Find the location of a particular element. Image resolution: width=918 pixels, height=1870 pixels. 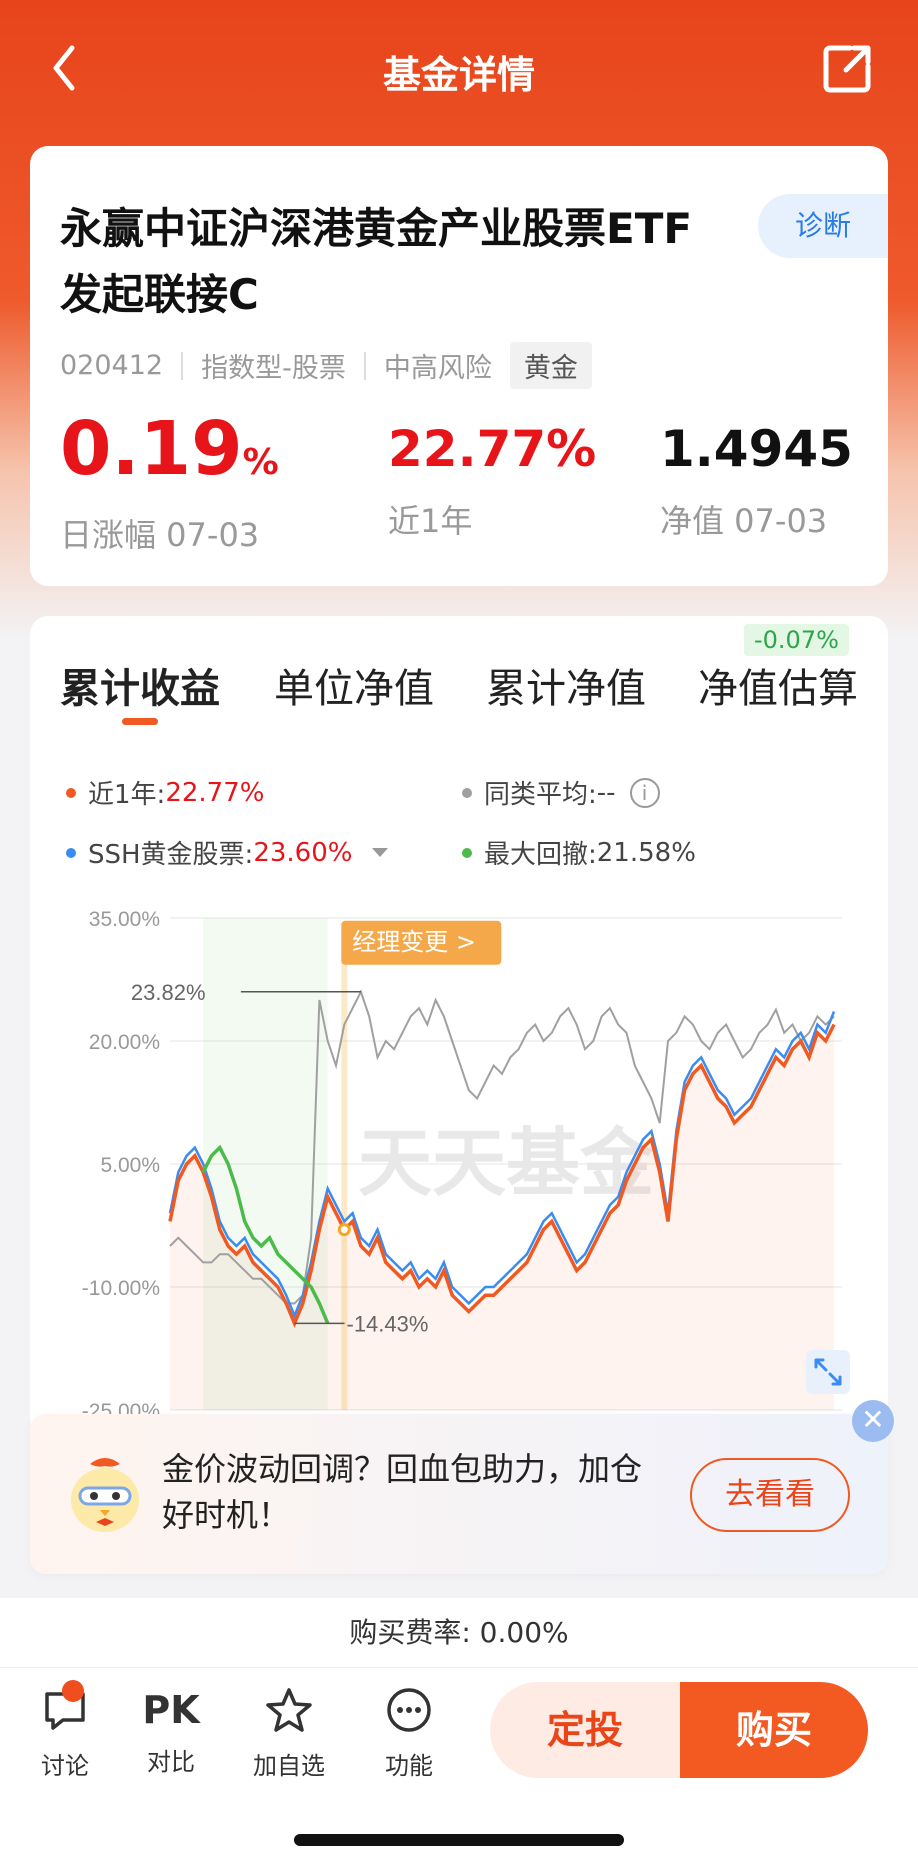

close-icon: ✕ is located at coordinates (873, 1421).